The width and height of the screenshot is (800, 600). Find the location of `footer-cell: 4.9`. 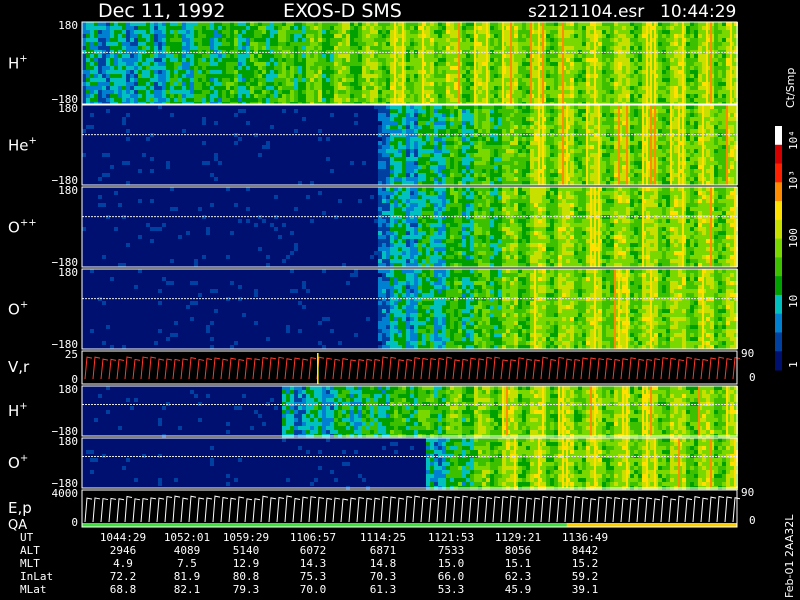

footer-cell: 4.9 is located at coordinates (123, 563).